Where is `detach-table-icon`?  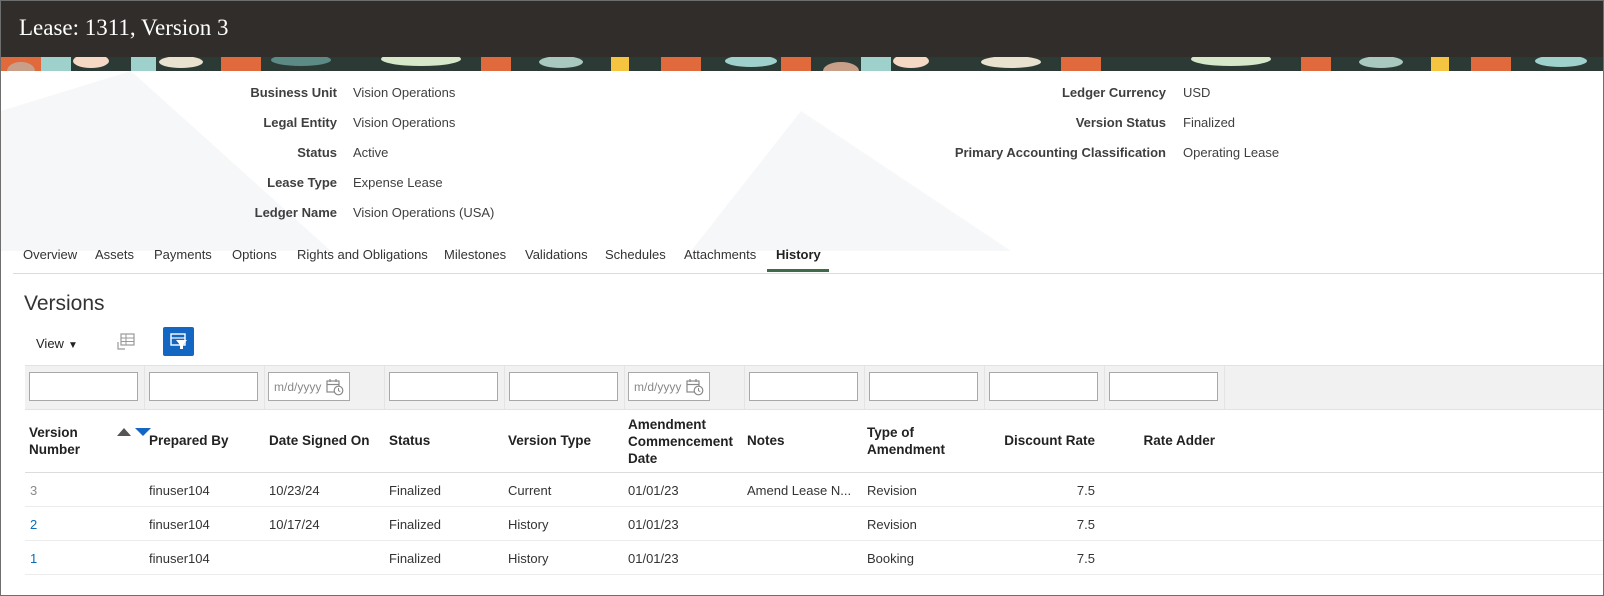 detach-table-icon is located at coordinates (126, 342).